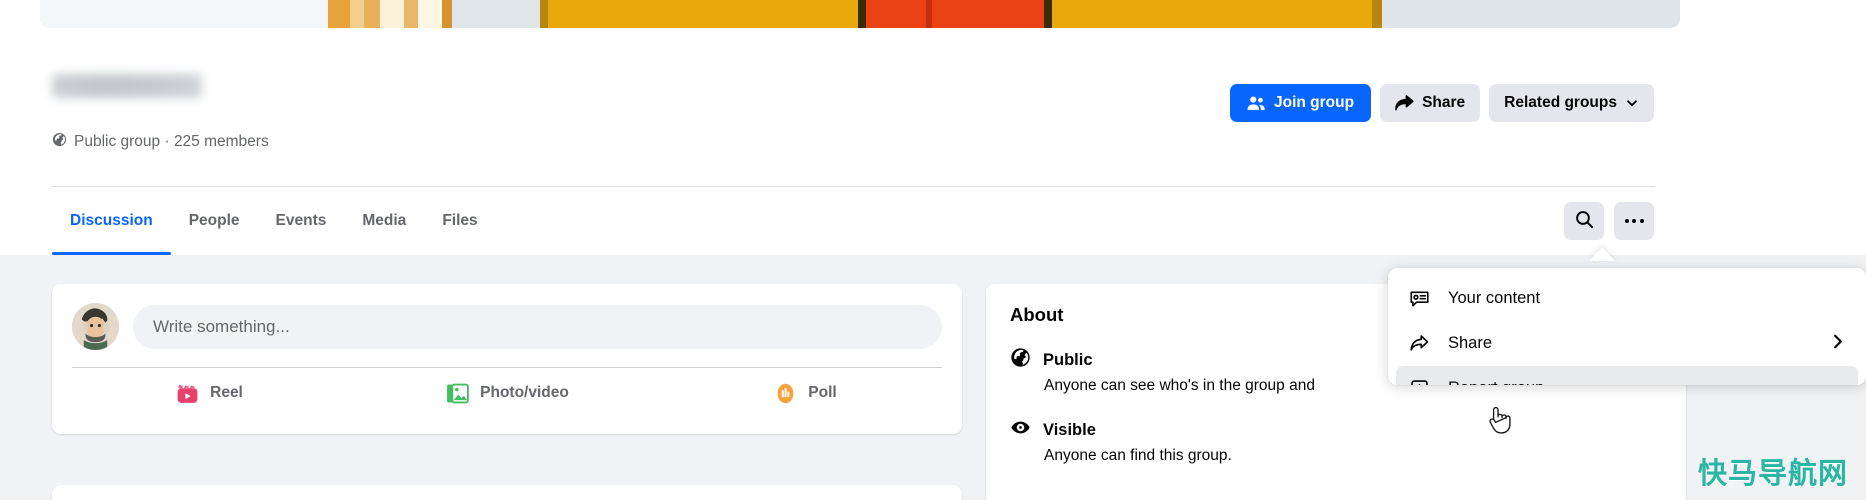 Image resolution: width=1866 pixels, height=500 pixels. I want to click on more-options-button, so click(1634, 221).